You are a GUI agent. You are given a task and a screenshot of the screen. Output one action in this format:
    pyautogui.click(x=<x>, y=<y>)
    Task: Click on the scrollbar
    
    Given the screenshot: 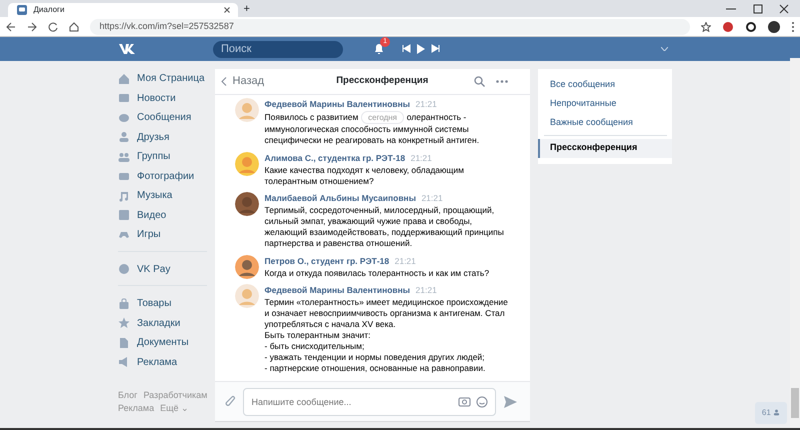 What is the action you would take?
    pyautogui.click(x=795, y=243)
    